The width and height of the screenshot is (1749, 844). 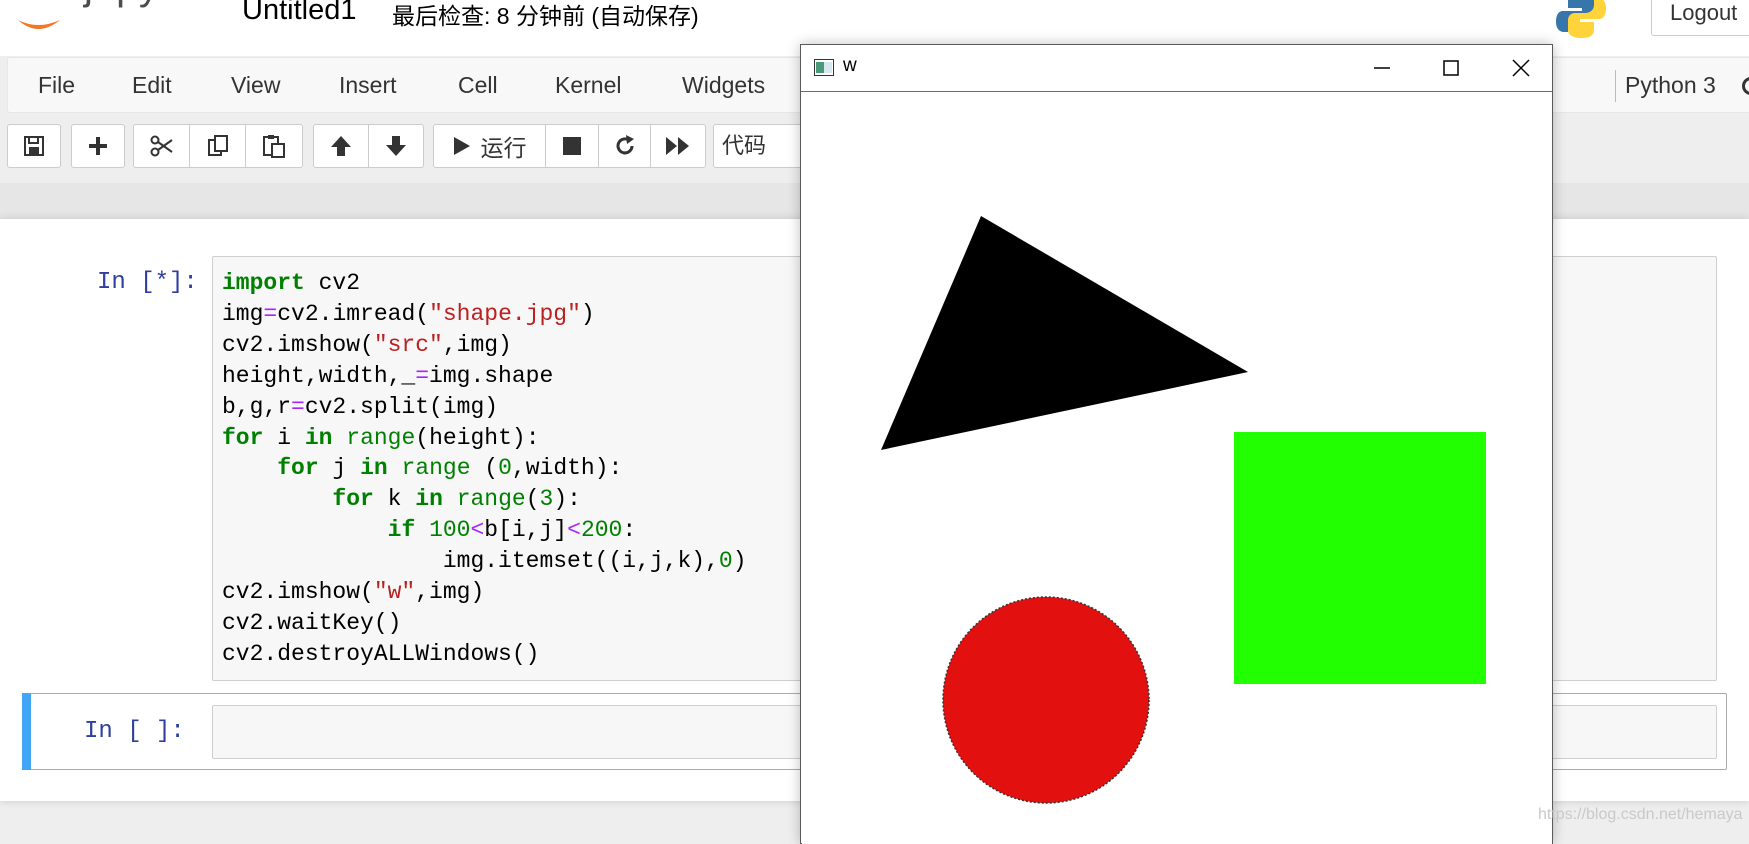 I want to click on save-icon, so click(x=34, y=146).